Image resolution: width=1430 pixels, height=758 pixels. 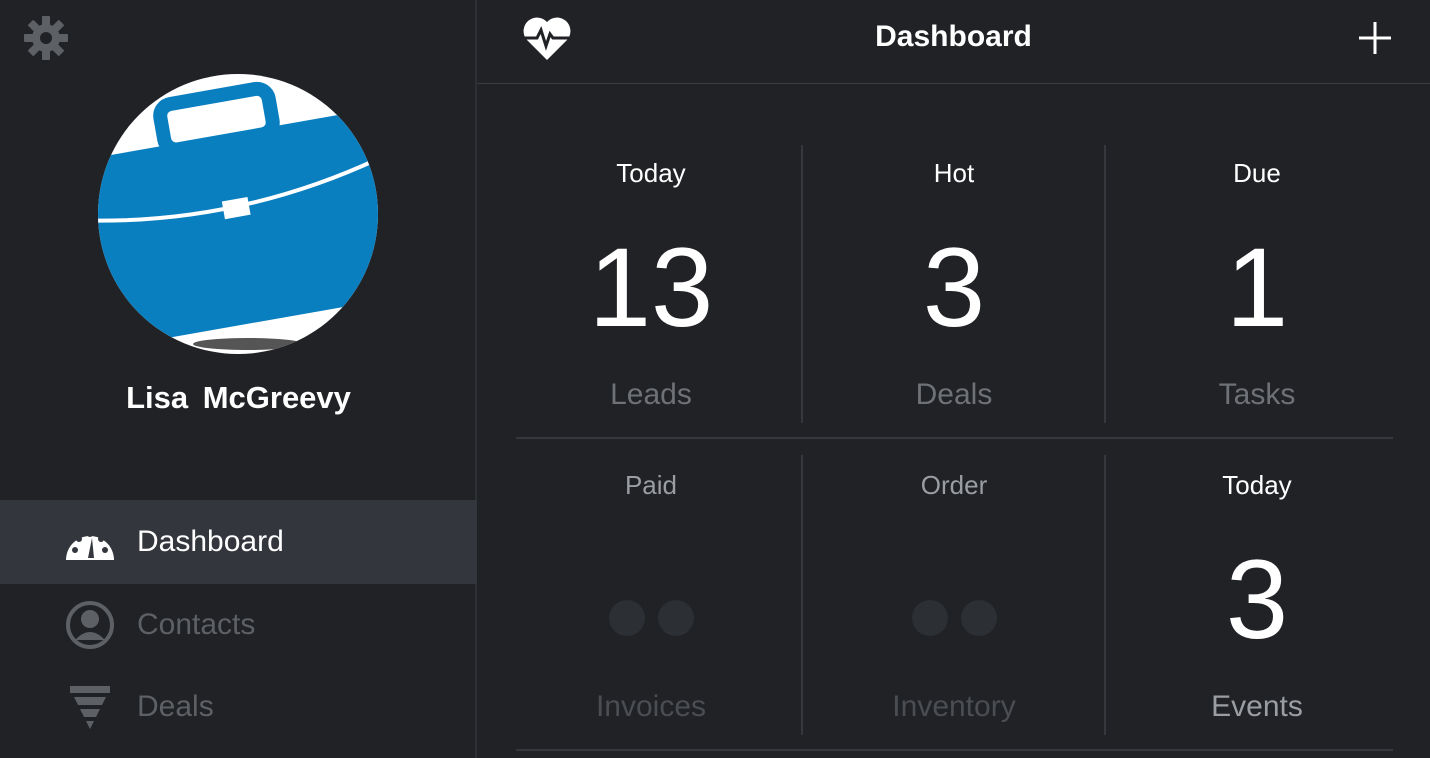 What do you see at coordinates (210, 541) in the screenshot?
I see `sidebar-item-label: Dashboard` at bounding box center [210, 541].